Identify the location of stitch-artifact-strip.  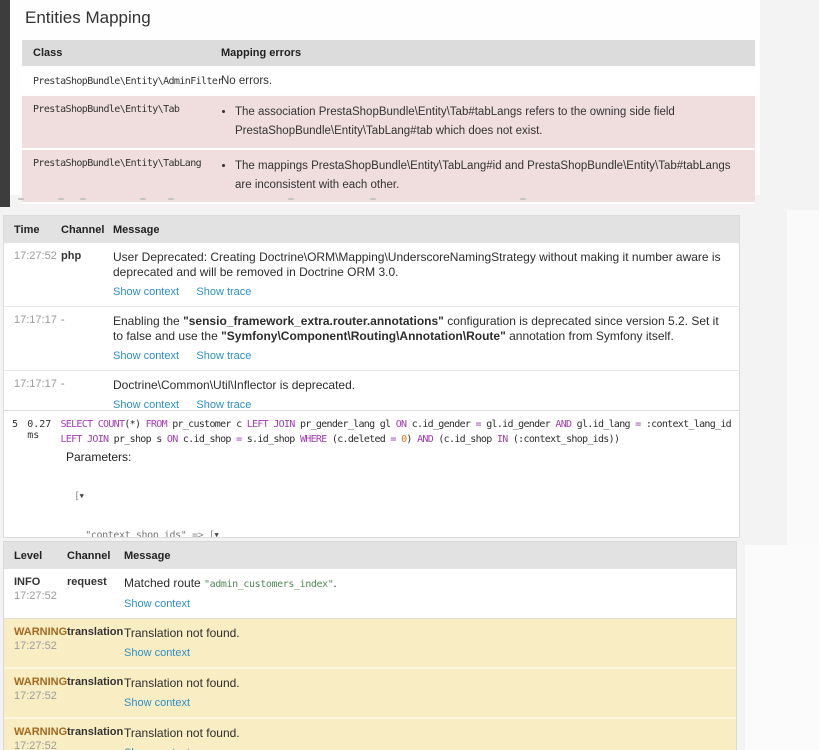
(380, 202).